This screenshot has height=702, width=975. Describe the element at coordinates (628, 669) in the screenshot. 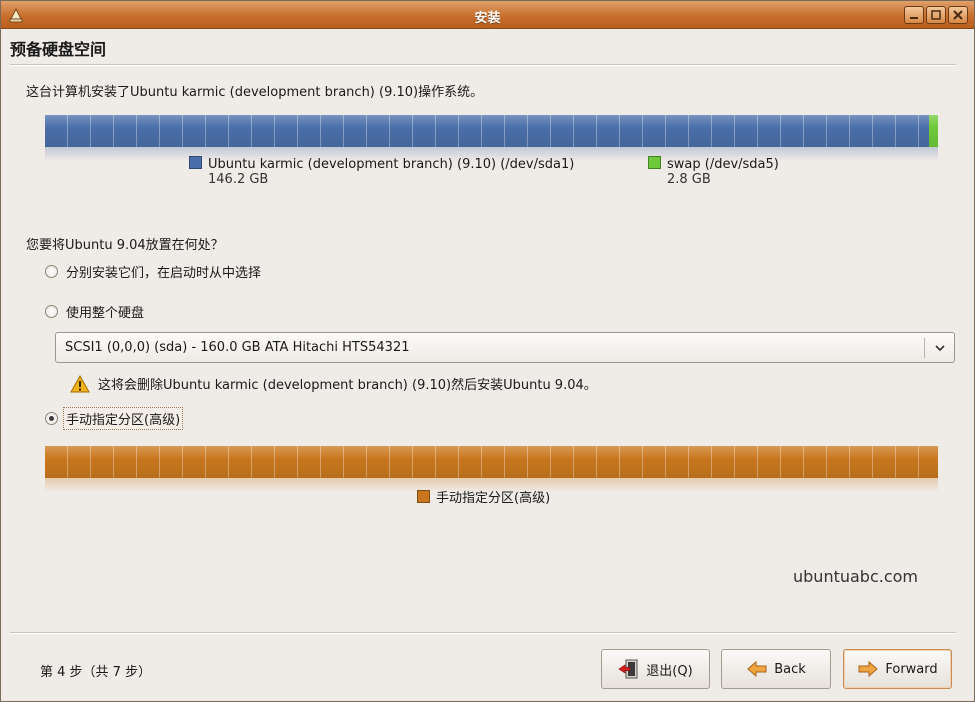

I see `exit-icon` at that location.